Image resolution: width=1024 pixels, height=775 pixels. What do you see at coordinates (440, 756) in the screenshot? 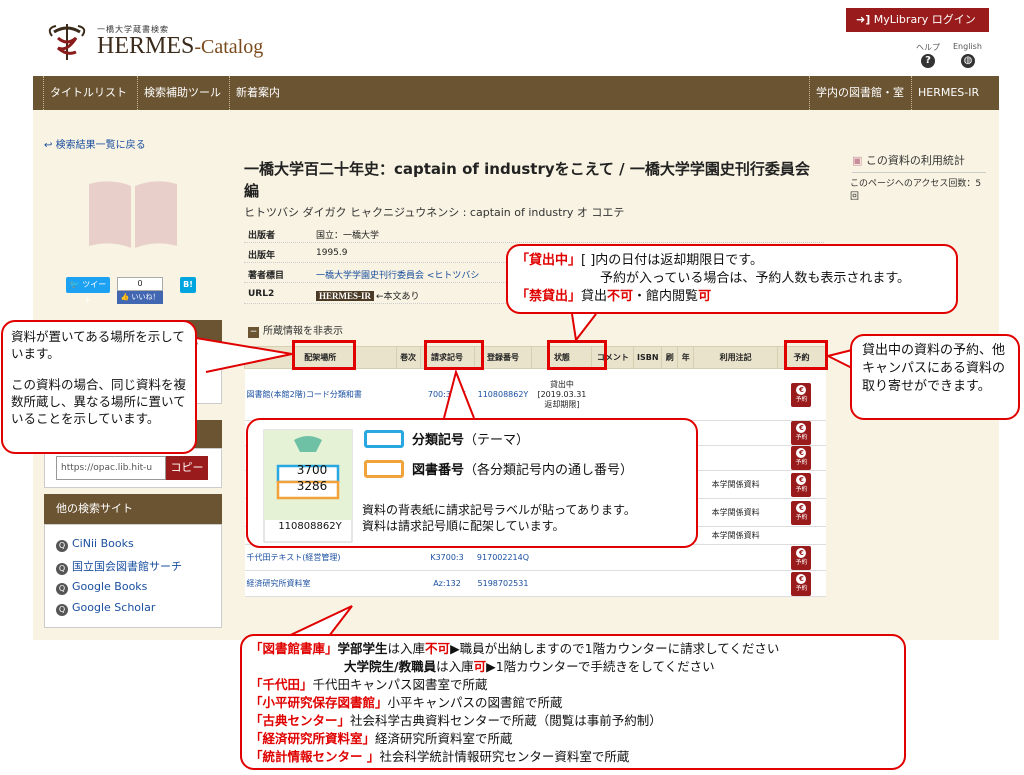
I see `location-legend-line: 「統計情報センター 」社会科学統計情報研究センター資料室で所蔵` at bounding box center [440, 756].